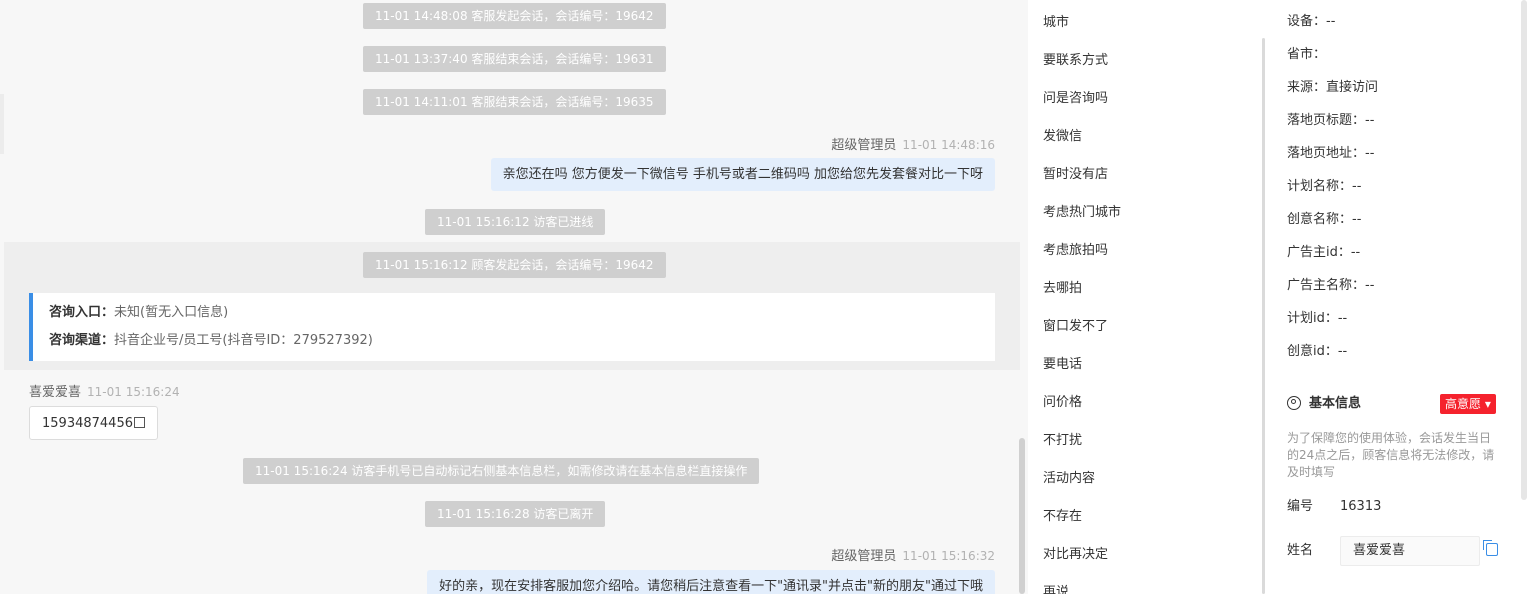 This screenshot has width=1532, height=594. What do you see at coordinates (742, 174) in the screenshot?
I see `agent-message-bubble: 亲您还在吗 您方便发一下微信号 手机号或者二维码吗 加您给您先发套餐对比一下呀` at bounding box center [742, 174].